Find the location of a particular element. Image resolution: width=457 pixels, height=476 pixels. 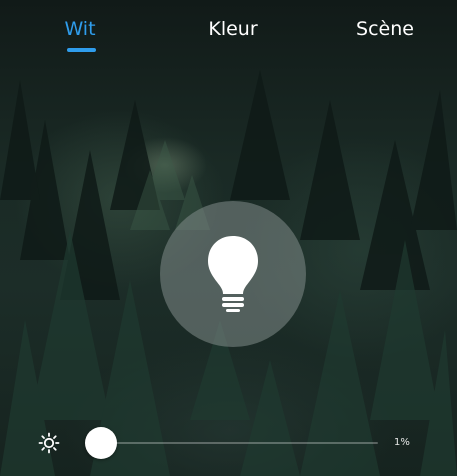

brightness-slider-thumb is located at coordinates (100, 443).